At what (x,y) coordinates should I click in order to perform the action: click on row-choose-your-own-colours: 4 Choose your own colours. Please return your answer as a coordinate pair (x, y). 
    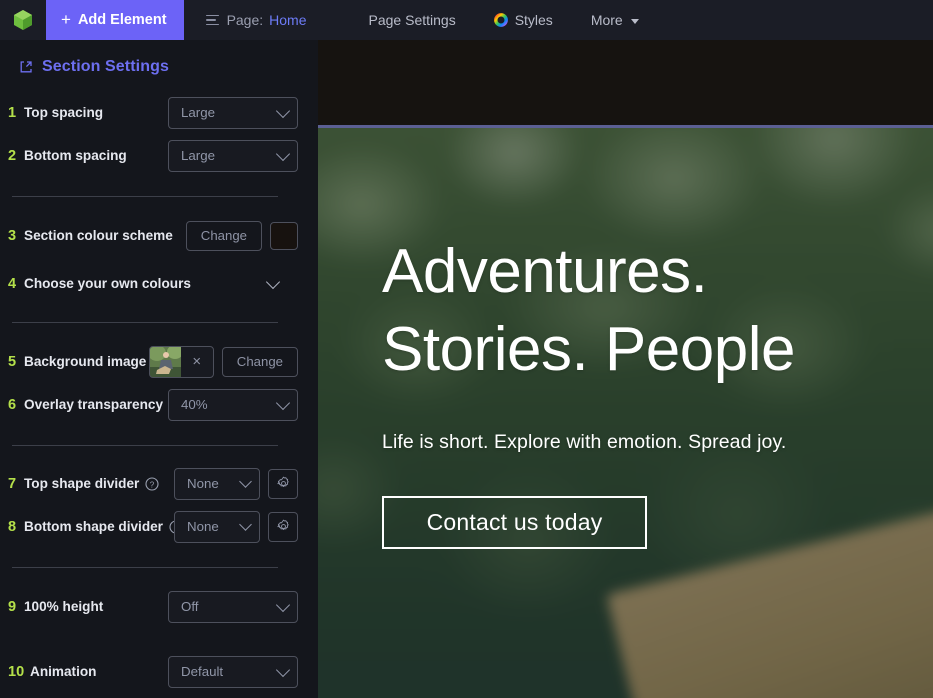
    Looking at the image, I should click on (149, 283).